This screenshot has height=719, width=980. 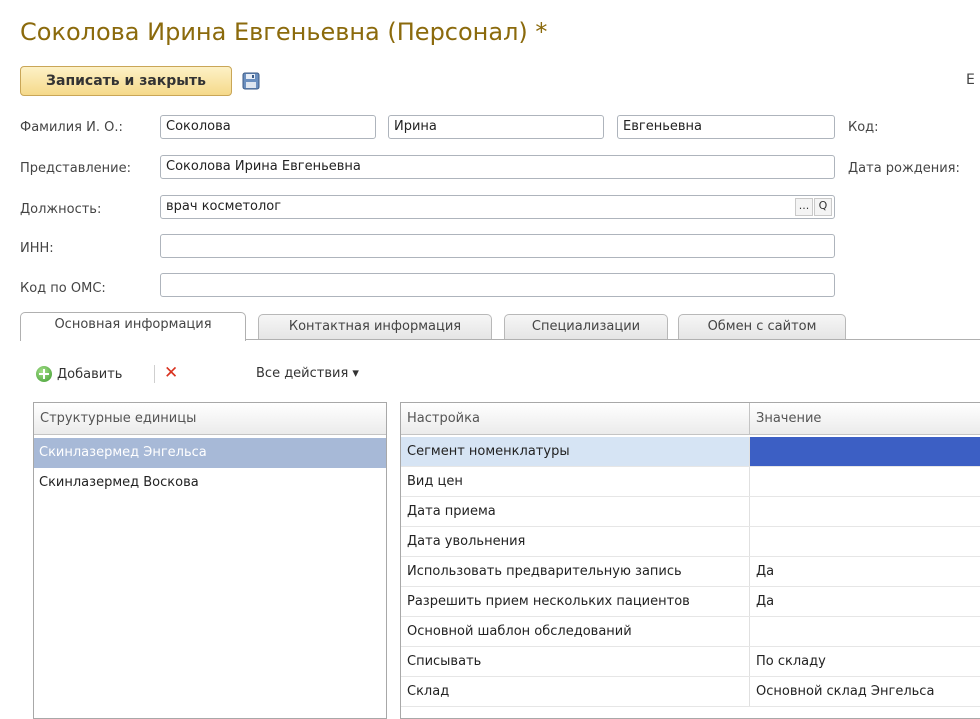 I want to click on middle-name-field: Евгеньевна, so click(x=726, y=127).